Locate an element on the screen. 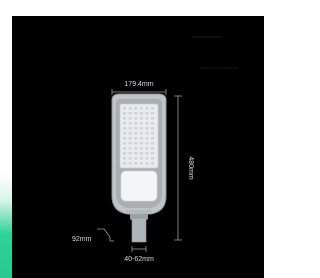 The height and width of the screenshot is (278, 320). width-dimension: 179.4mm is located at coordinates (139, 88).